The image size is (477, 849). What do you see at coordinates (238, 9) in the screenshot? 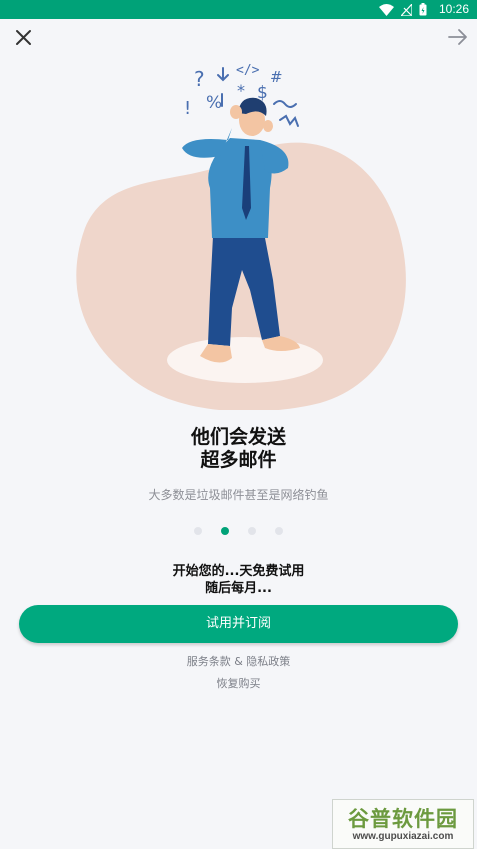
I see `status-bar: 10:26` at bounding box center [238, 9].